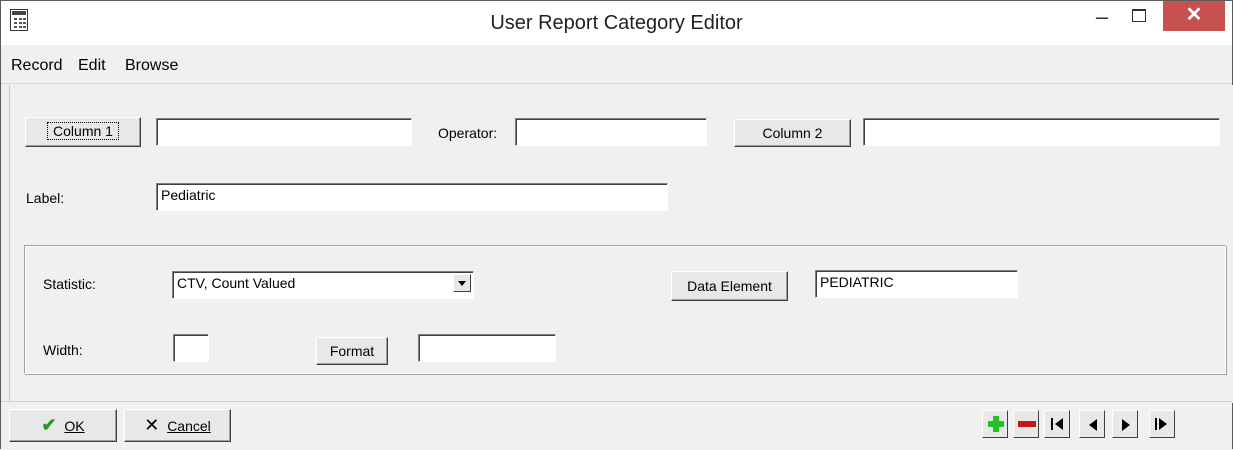  Describe the element at coordinates (616, 67) in the screenshot. I see `menu-bar: Record Edit Browse` at that location.